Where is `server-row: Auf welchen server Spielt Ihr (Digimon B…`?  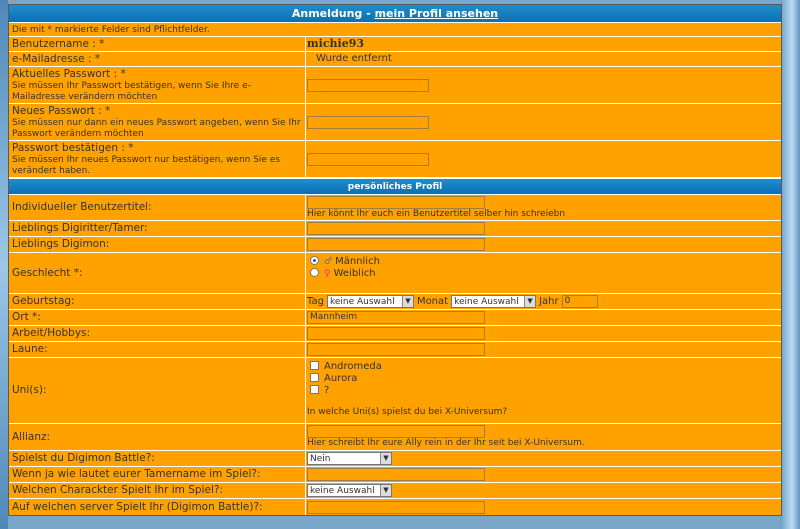
server-row: Auf welchen server Spielt Ihr (Digimon B… is located at coordinates (395, 507).